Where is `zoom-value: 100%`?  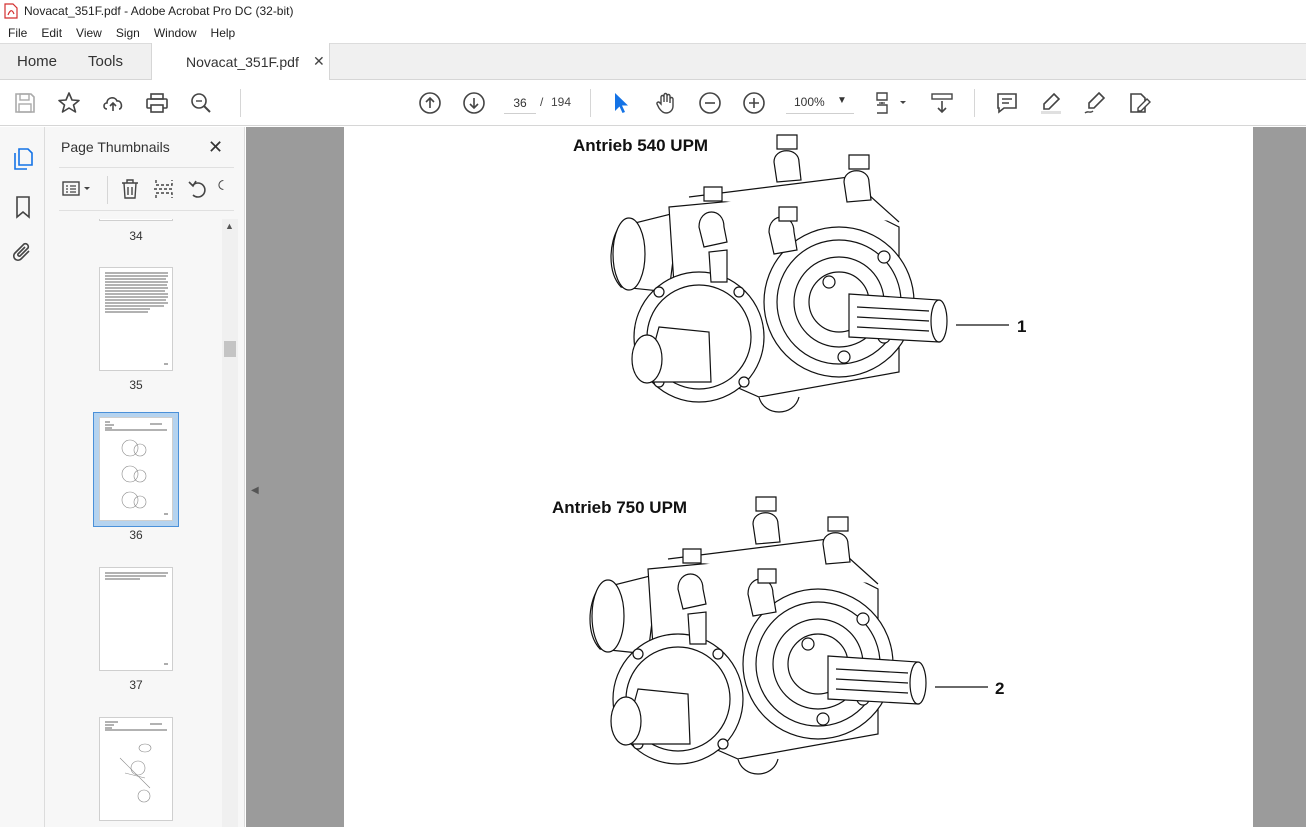
zoom-value: 100% is located at coordinates (809, 102).